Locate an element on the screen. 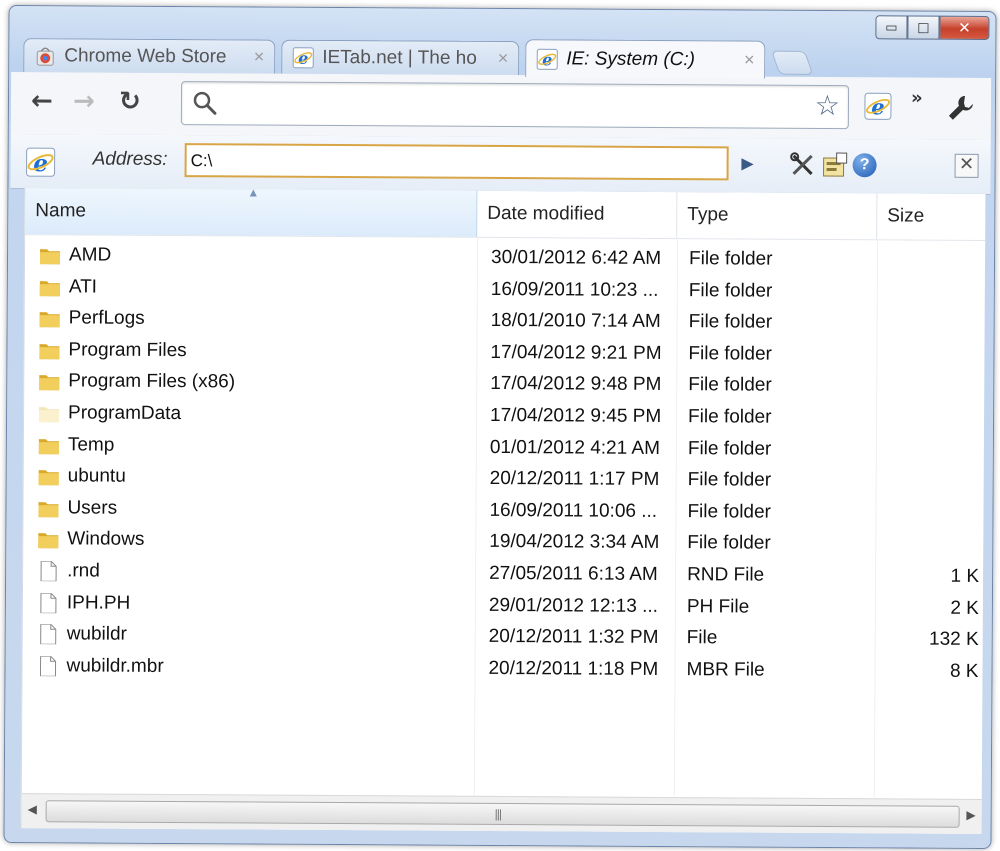 Image resolution: width=1000 pixels, height=851 pixels. file-name-cell: PerfLogs is located at coordinates (92, 318).